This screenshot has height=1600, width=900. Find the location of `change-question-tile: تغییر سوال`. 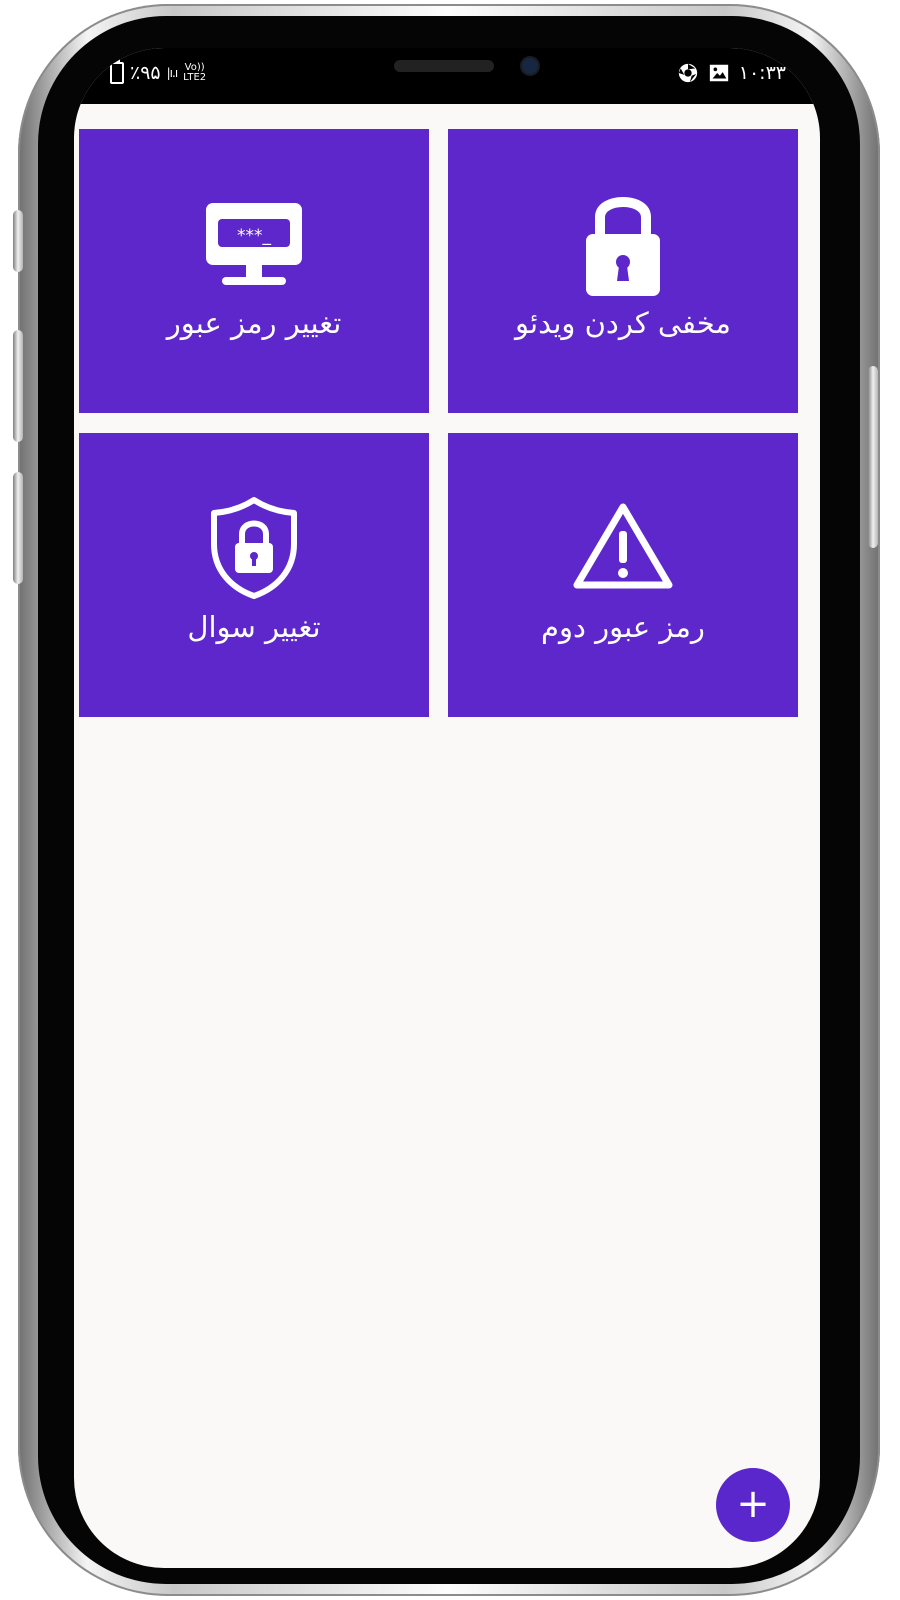

change-question-tile: تغییر سوال is located at coordinates (254, 575).